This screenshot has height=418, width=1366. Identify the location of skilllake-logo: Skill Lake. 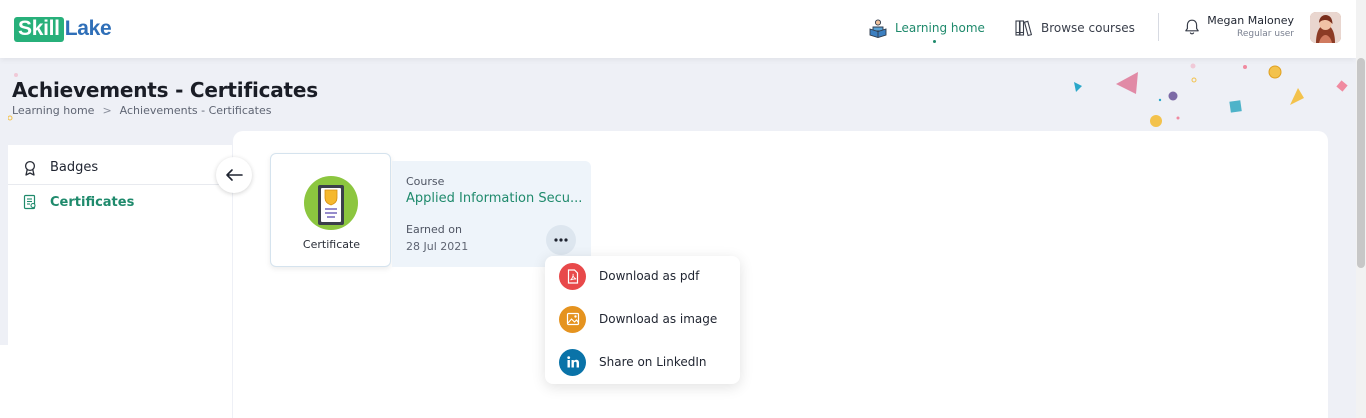
(63, 29).